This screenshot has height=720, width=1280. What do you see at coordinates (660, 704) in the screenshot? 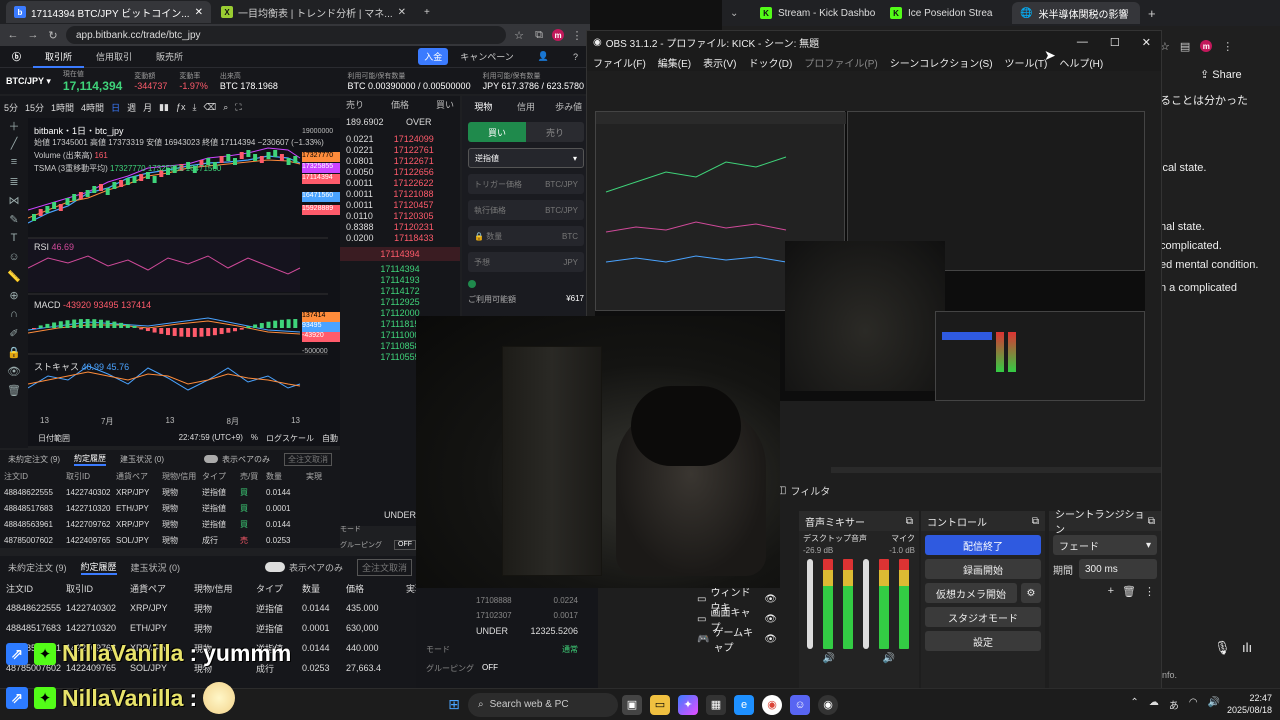
I see `file-explorer-icon: ▭` at bounding box center [660, 704].